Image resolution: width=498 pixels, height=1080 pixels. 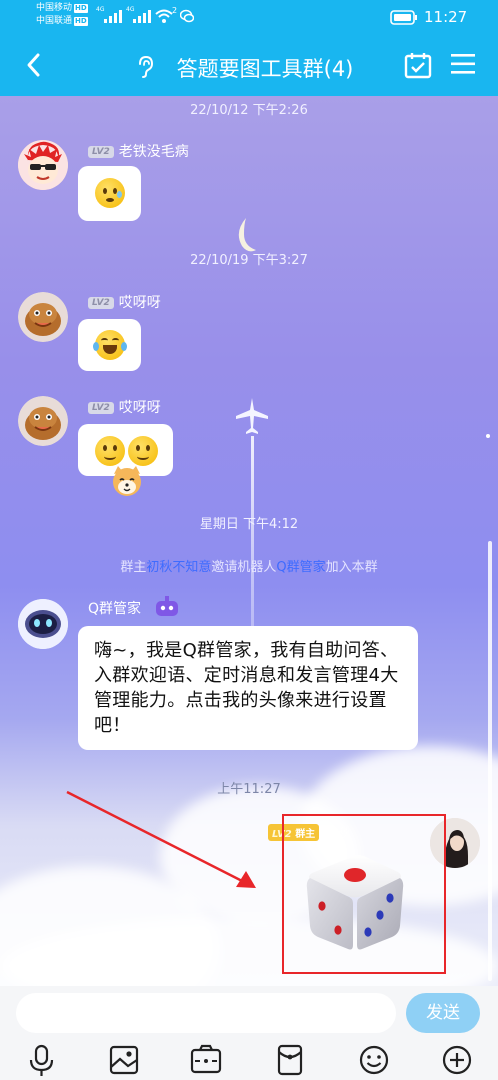 I want to click on more-button, so click(x=457, y=1060).